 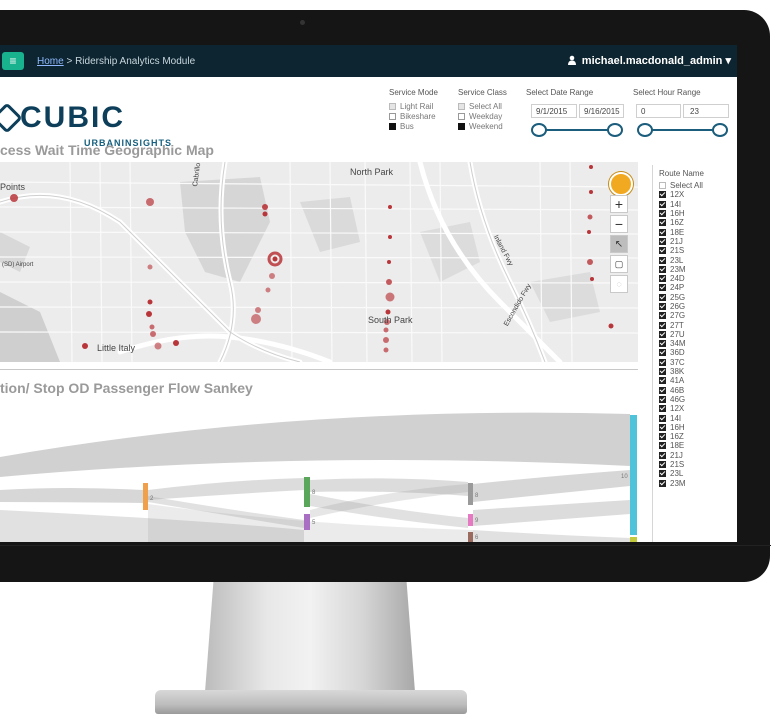 I want to click on route-item: 38K, so click(x=695, y=371).